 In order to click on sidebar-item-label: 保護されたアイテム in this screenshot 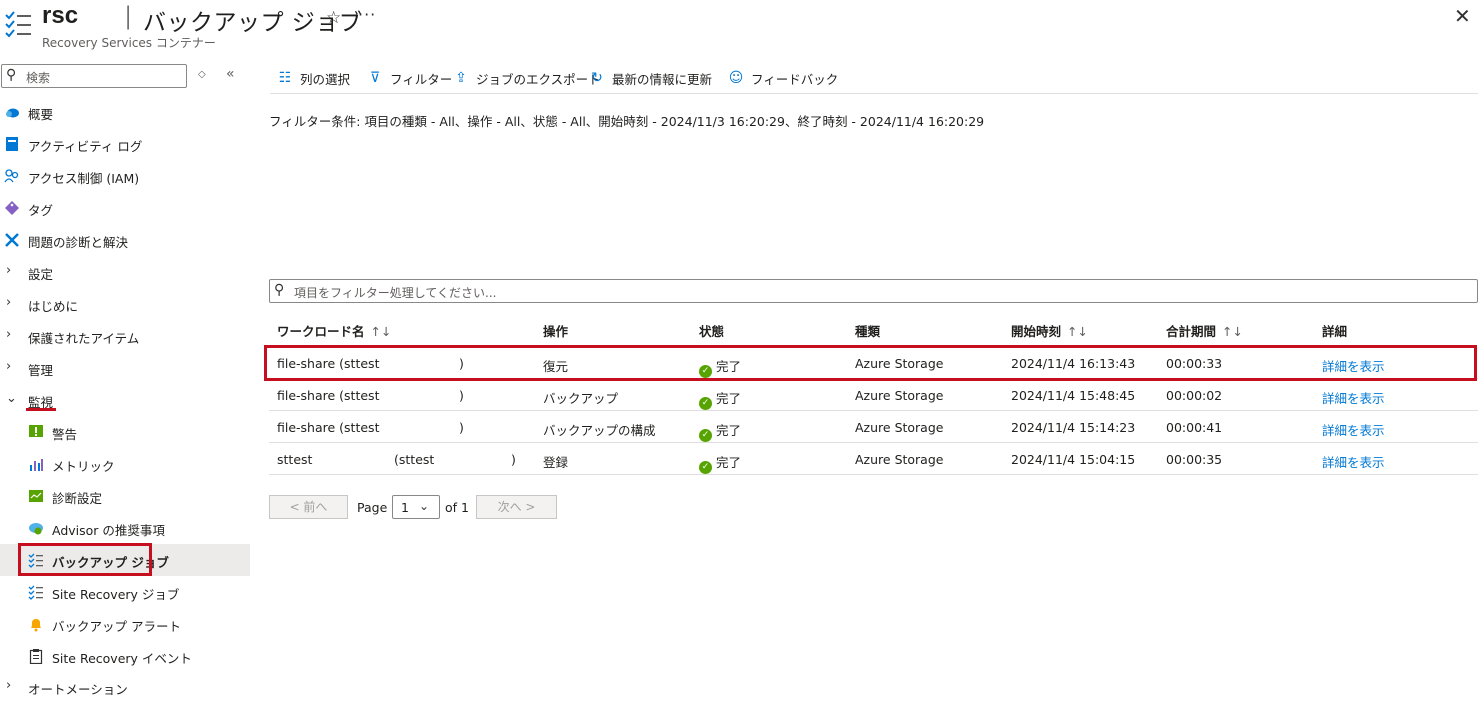, I will do `click(84, 338)`.